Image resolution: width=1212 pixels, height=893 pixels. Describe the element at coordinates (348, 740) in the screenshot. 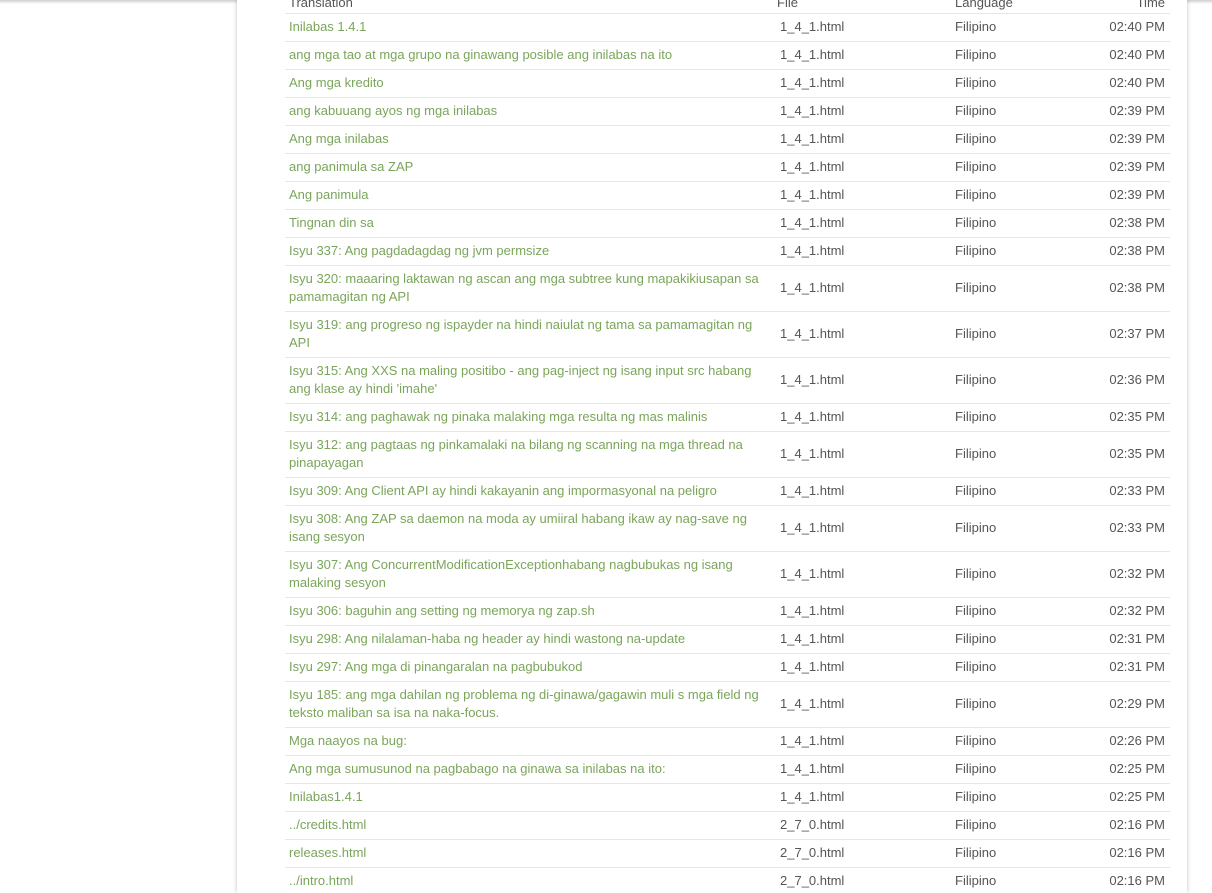

I see `translation-link: Mga naayos na bug:` at that location.